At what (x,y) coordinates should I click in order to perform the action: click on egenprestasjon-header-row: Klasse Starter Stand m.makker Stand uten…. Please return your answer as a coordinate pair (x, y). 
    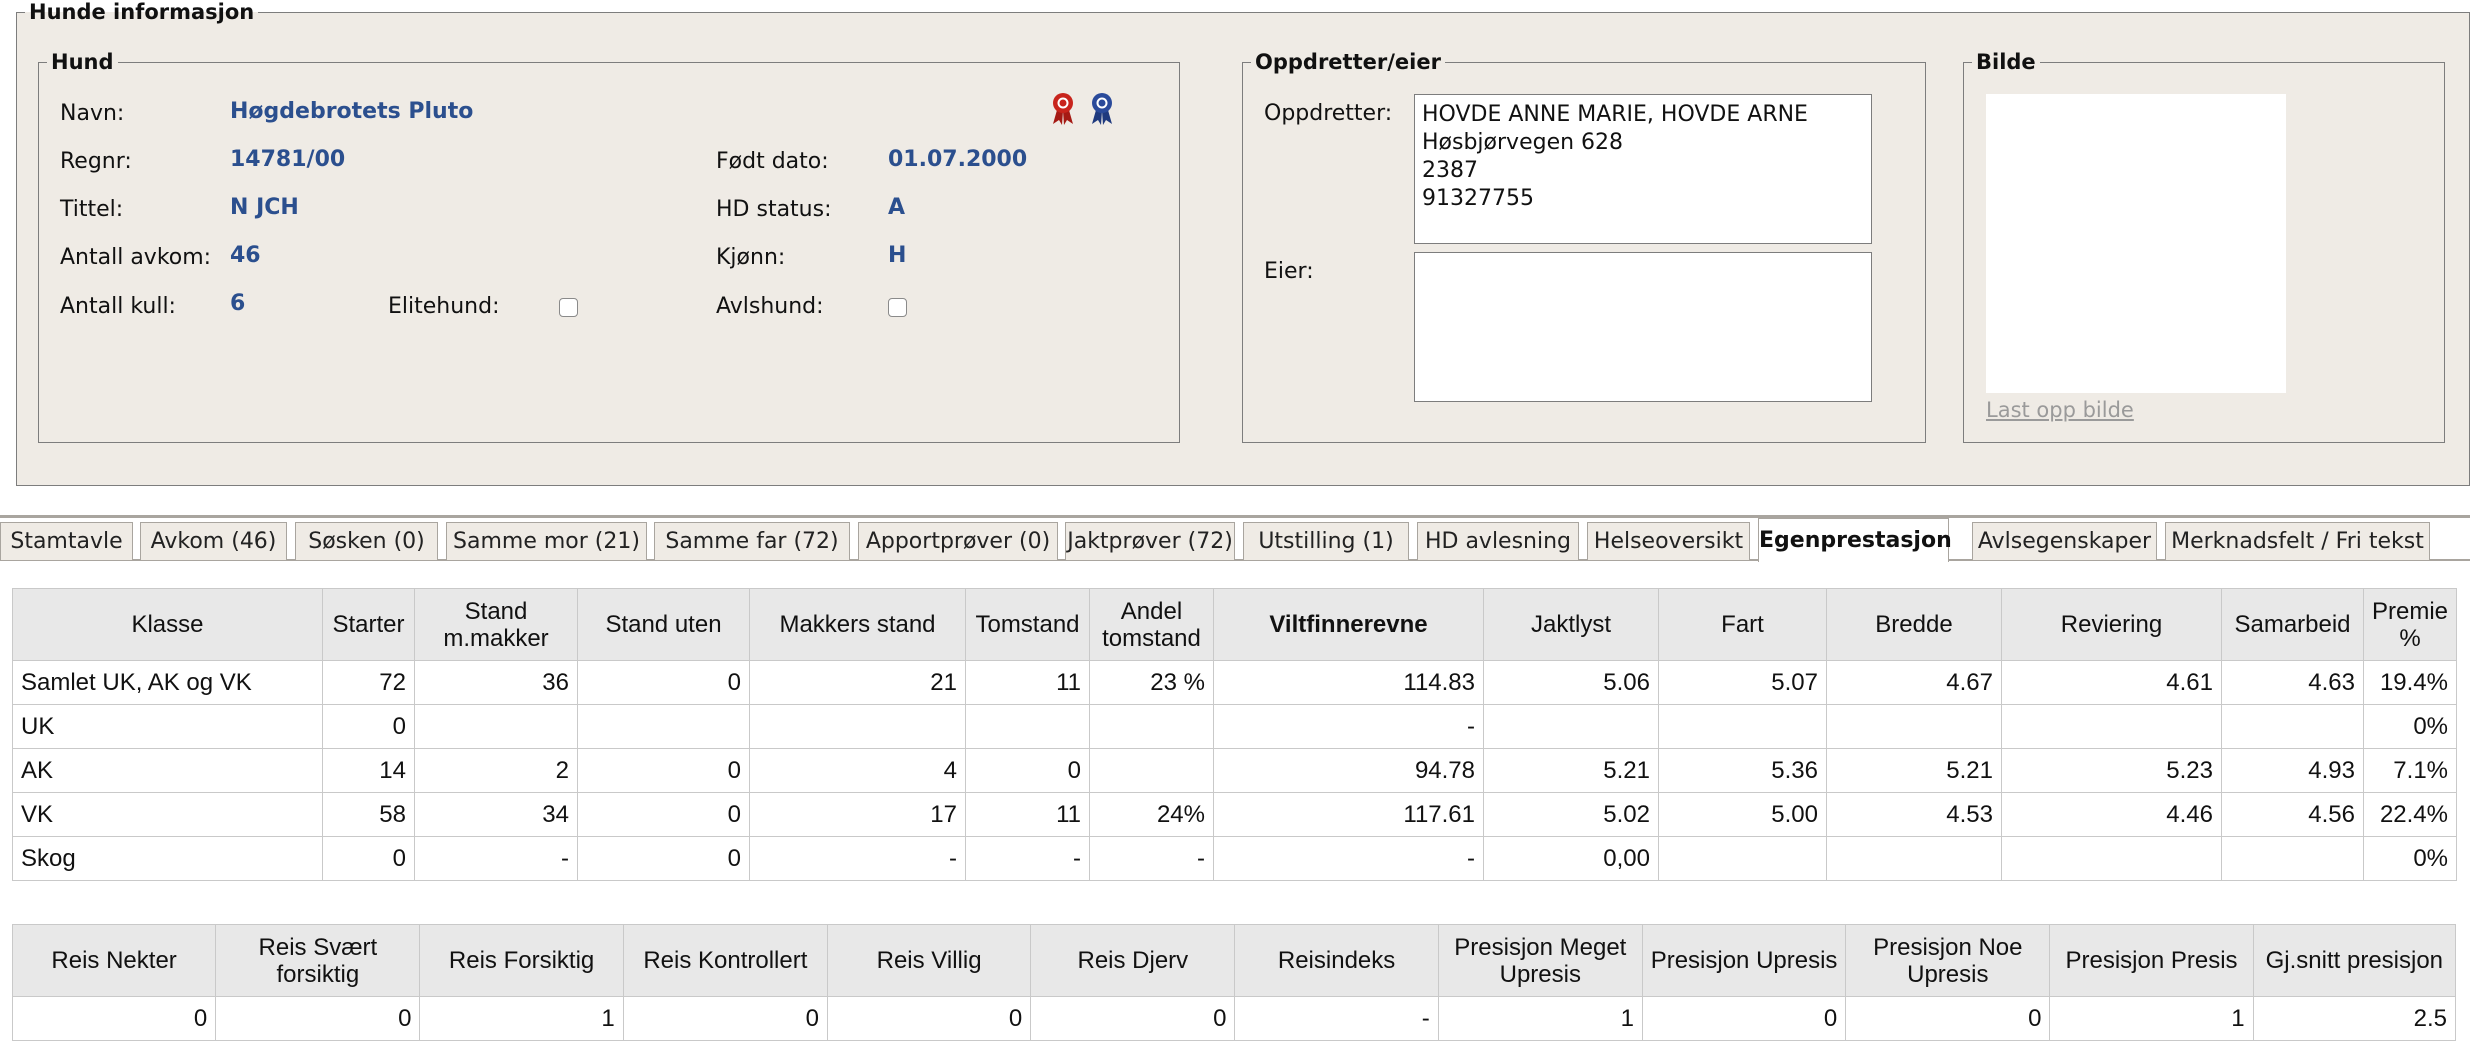
    Looking at the image, I should click on (1234, 624).